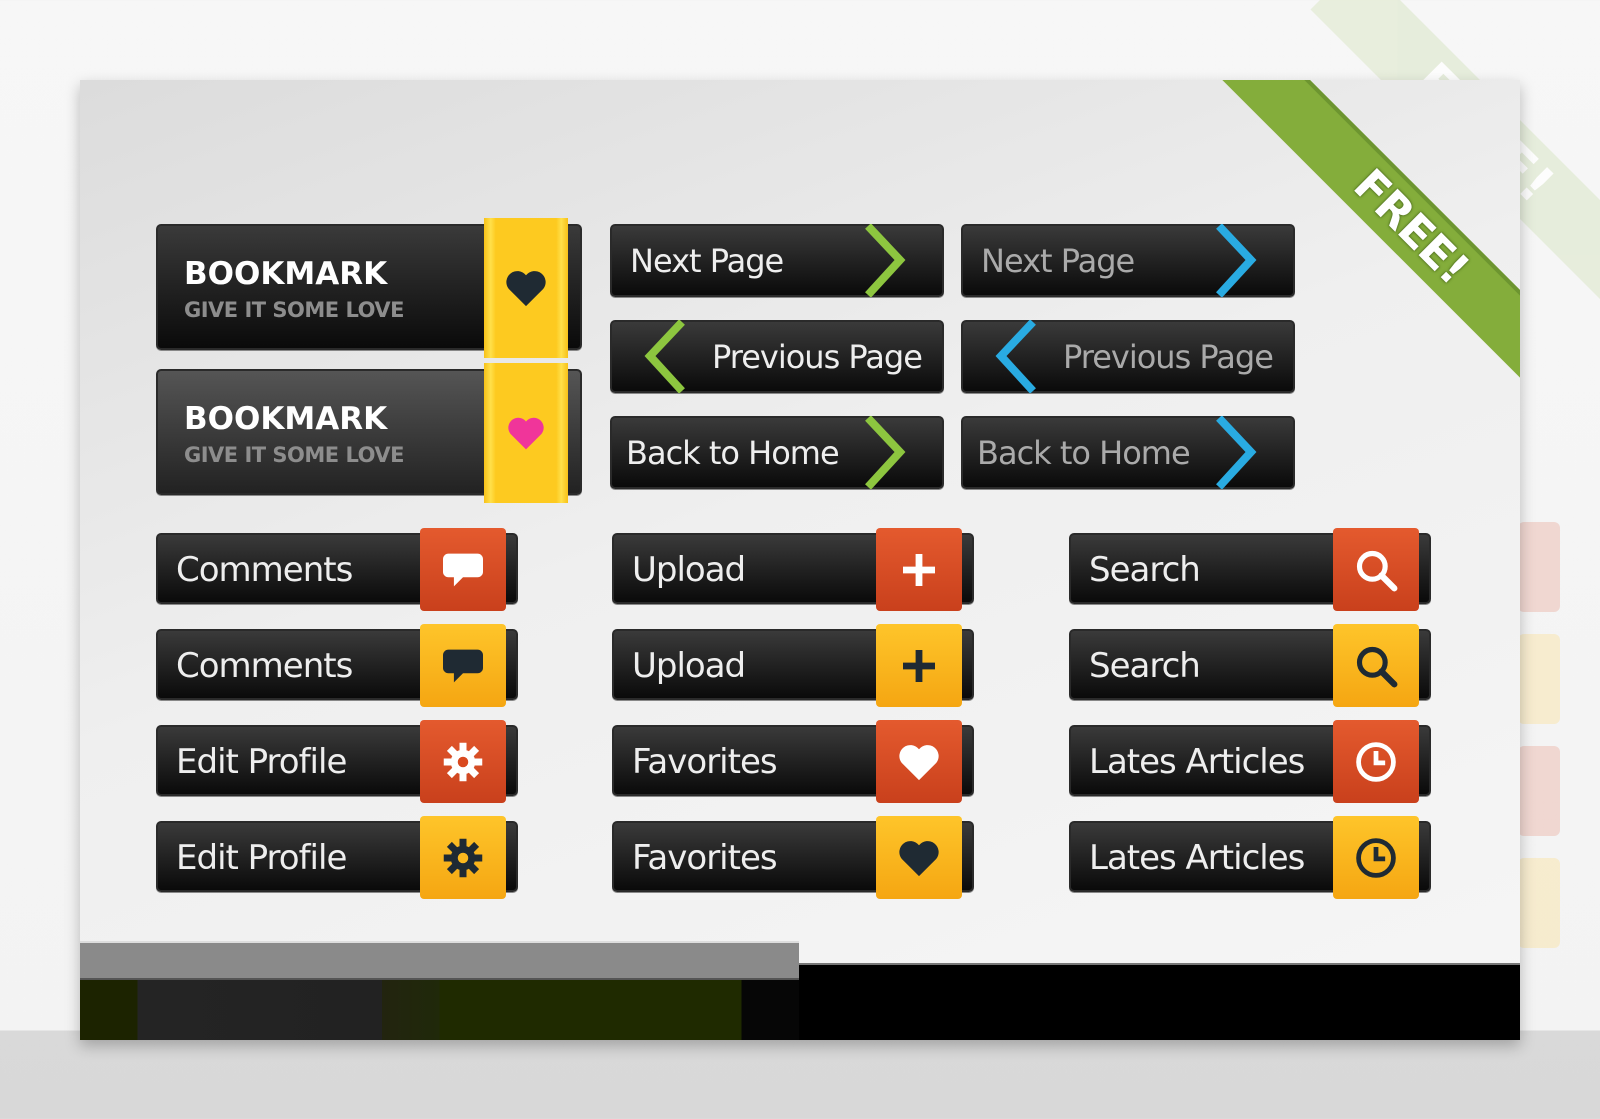 This screenshot has width=1600, height=1119. Describe the element at coordinates (1159, 1001) in the screenshot. I see `black-panel` at that location.